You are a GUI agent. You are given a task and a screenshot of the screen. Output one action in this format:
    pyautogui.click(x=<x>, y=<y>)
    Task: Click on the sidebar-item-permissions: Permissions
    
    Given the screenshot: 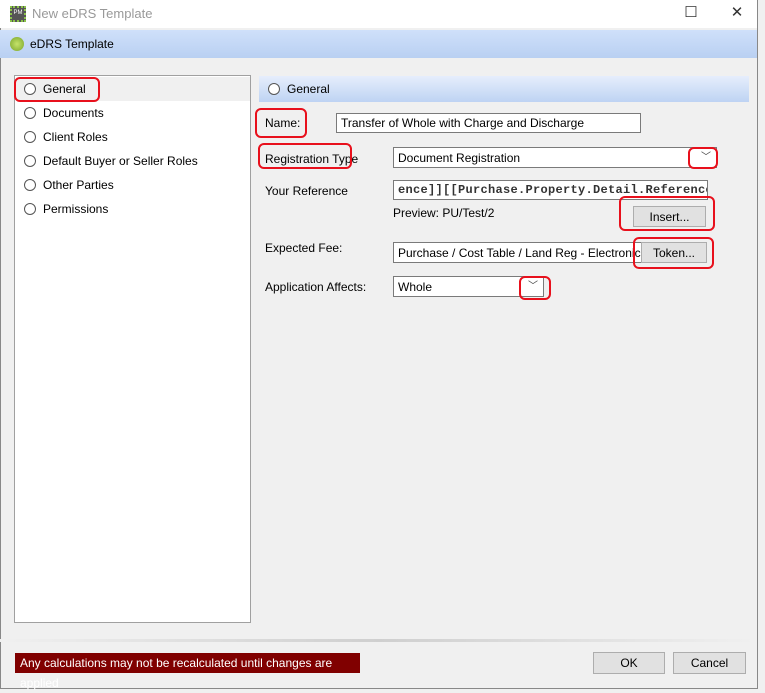 What is the action you would take?
    pyautogui.click(x=133, y=209)
    